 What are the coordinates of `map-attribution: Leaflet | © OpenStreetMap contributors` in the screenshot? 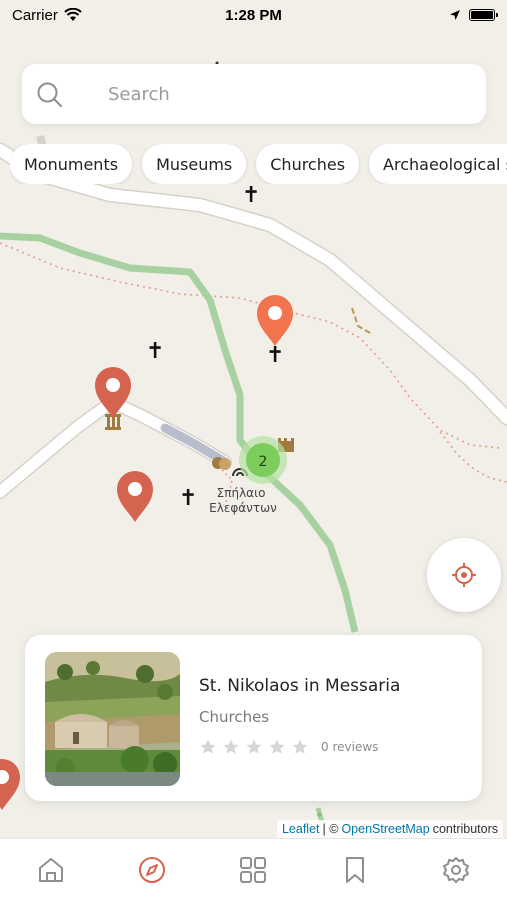 It's located at (389, 829).